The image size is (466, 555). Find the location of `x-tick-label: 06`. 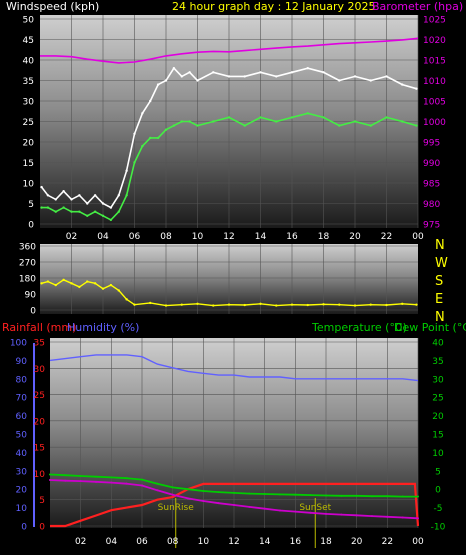

x-tick-label: 06 is located at coordinates (142, 542).